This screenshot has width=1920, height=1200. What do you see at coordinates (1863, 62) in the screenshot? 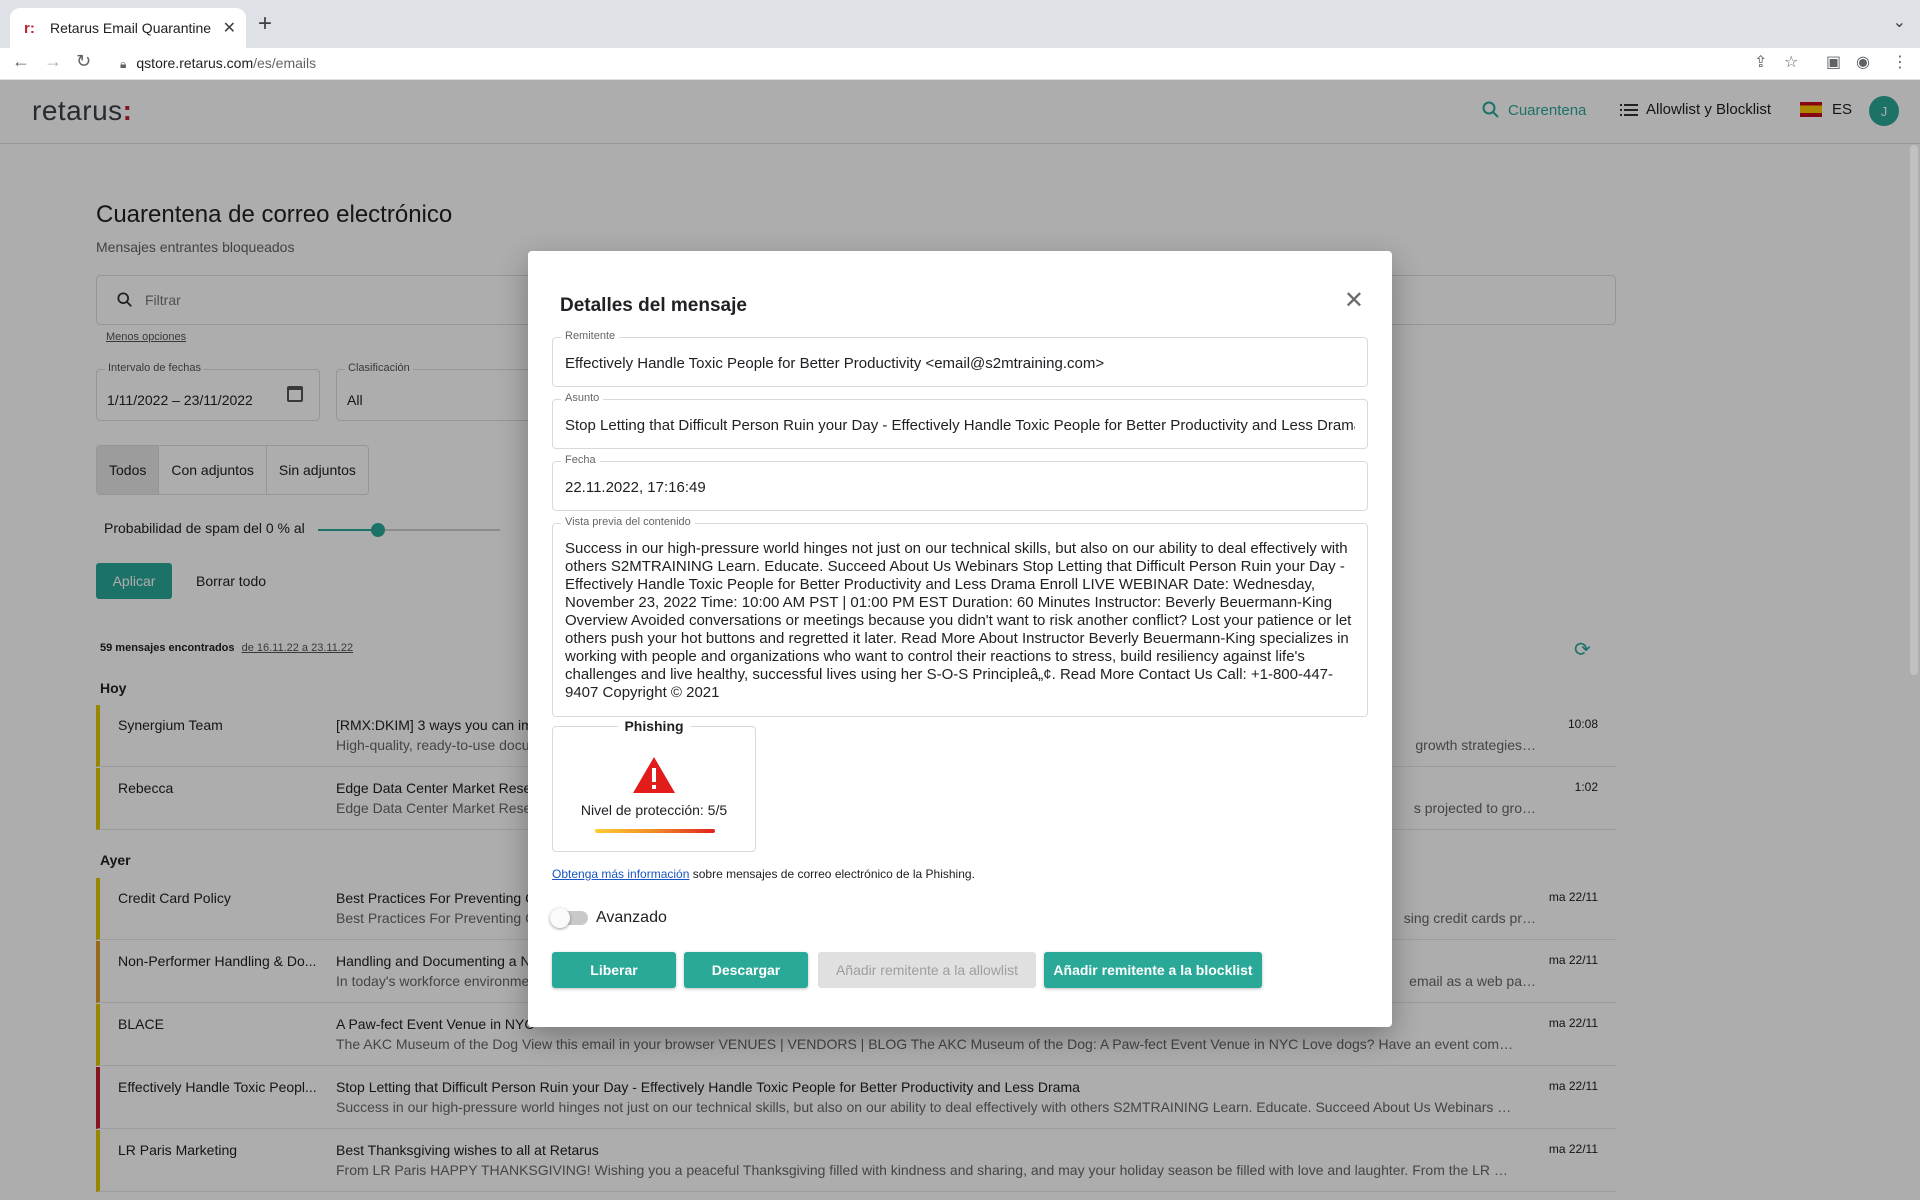
I see `profile-icon: ◉` at bounding box center [1863, 62].